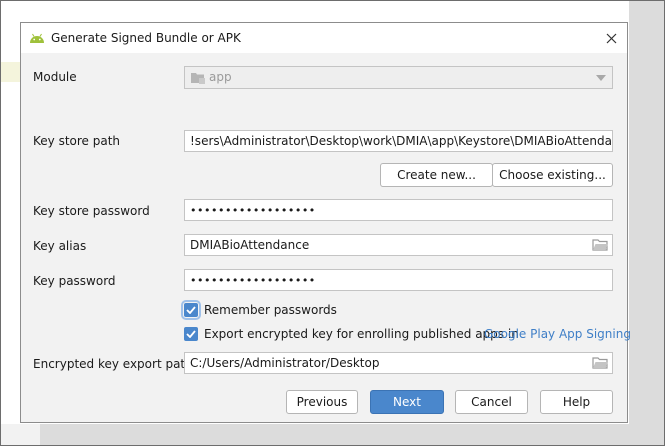 The image size is (665, 446). What do you see at coordinates (557, 334) in the screenshot?
I see `google-play-signing-link: Google Play App Signing` at bounding box center [557, 334].